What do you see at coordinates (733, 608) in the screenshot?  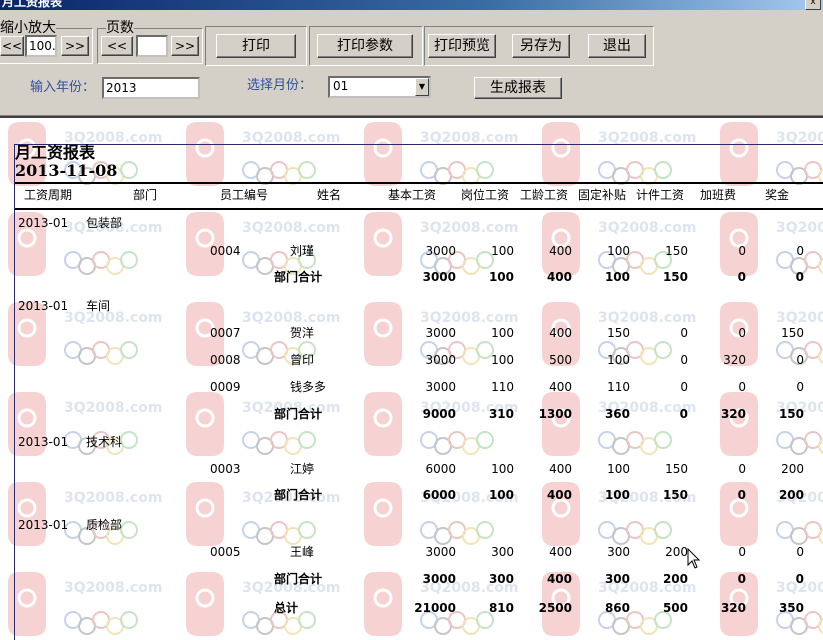 I see `total-value: 320` at bounding box center [733, 608].